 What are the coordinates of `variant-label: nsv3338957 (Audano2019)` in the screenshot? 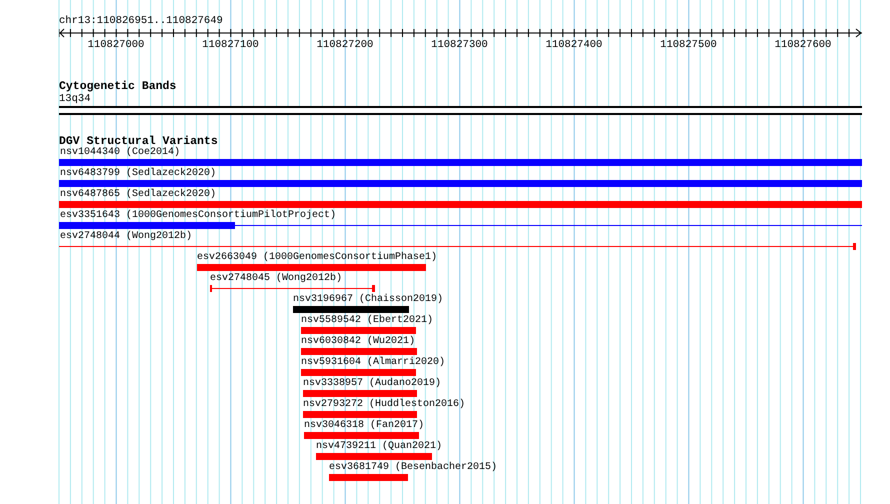 It's located at (372, 384).